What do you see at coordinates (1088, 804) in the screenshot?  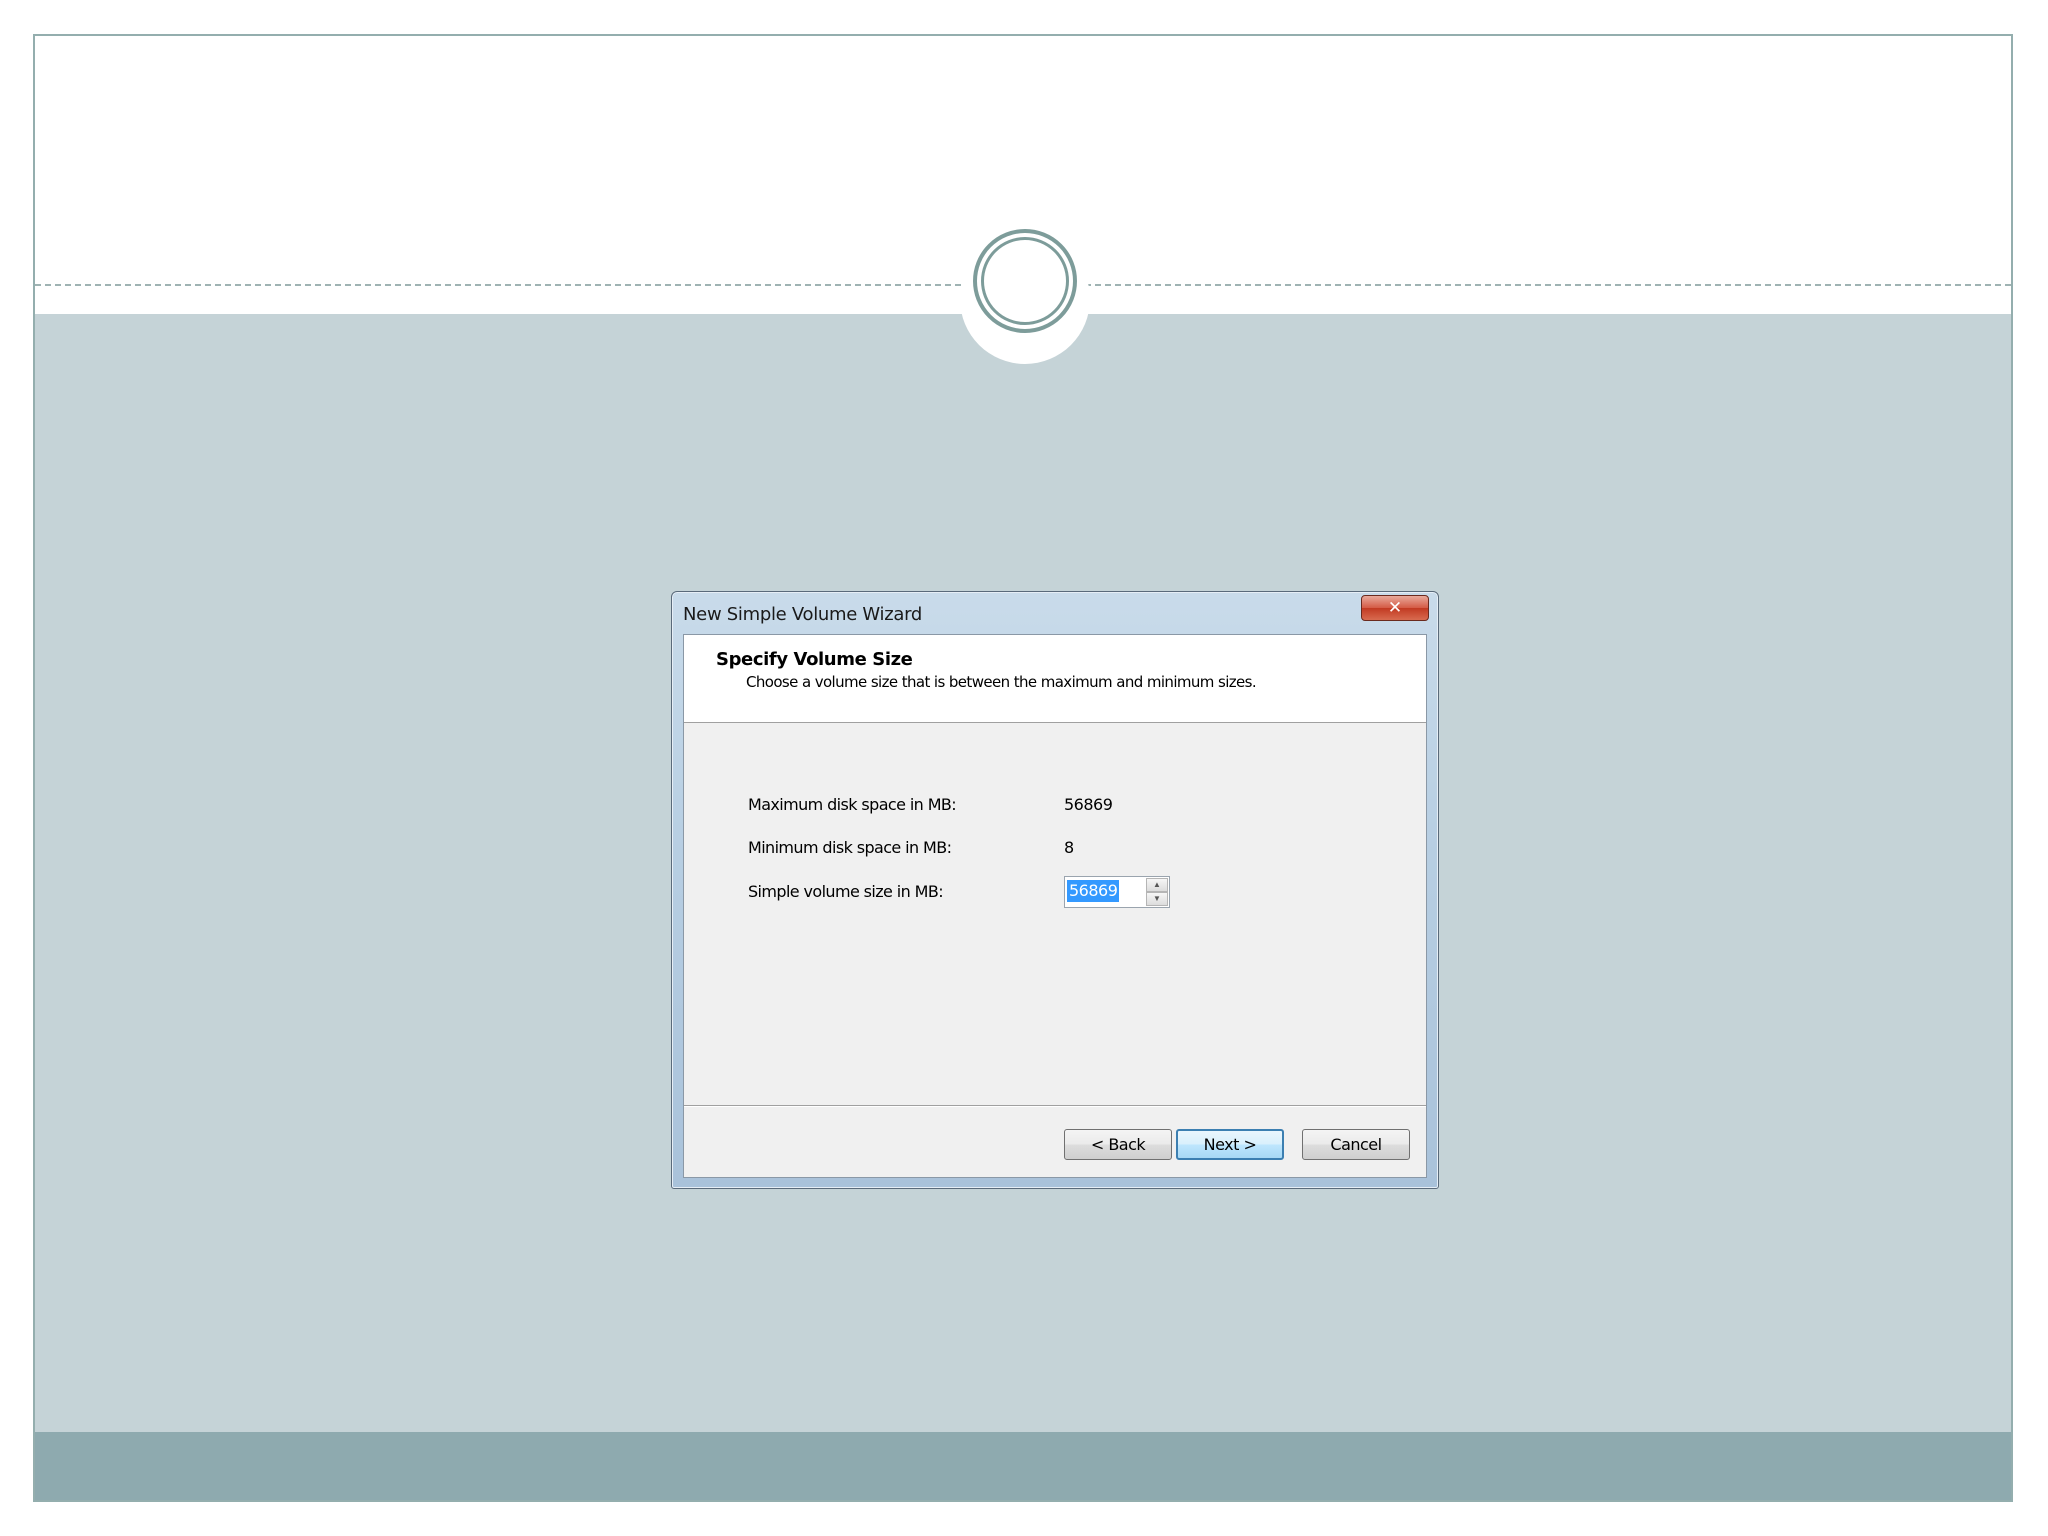 I see `max-disk-space-value: 56869` at bounding box center [1088, 804].